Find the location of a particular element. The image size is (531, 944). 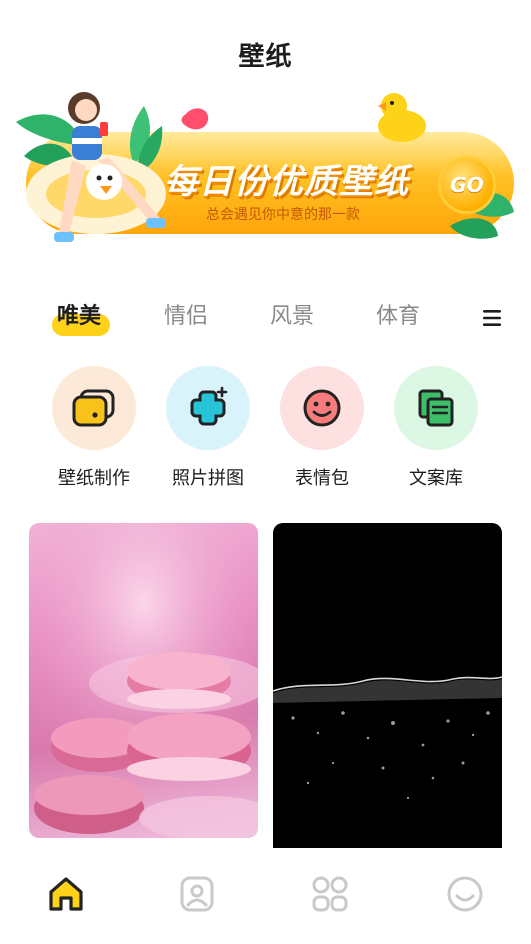

tab-tiyu: 体育 is located at coordinates (398, 314).